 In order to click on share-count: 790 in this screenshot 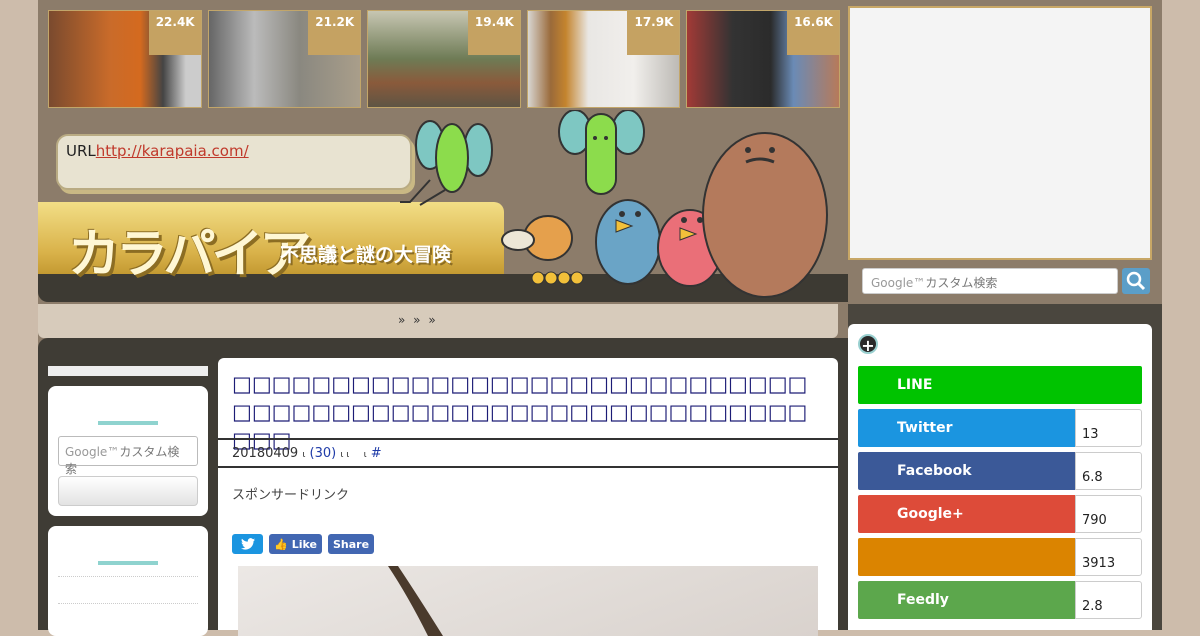, I will do `click(1108, 514)`.